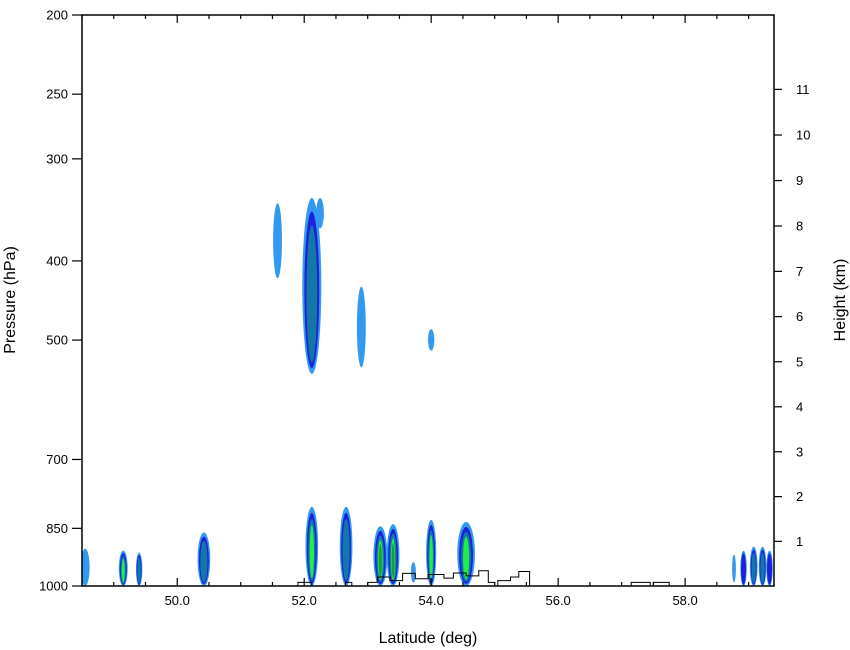  I want to click on pressure-axis: 200 250 300 400 500 700 850 1000, so click(60, 301).